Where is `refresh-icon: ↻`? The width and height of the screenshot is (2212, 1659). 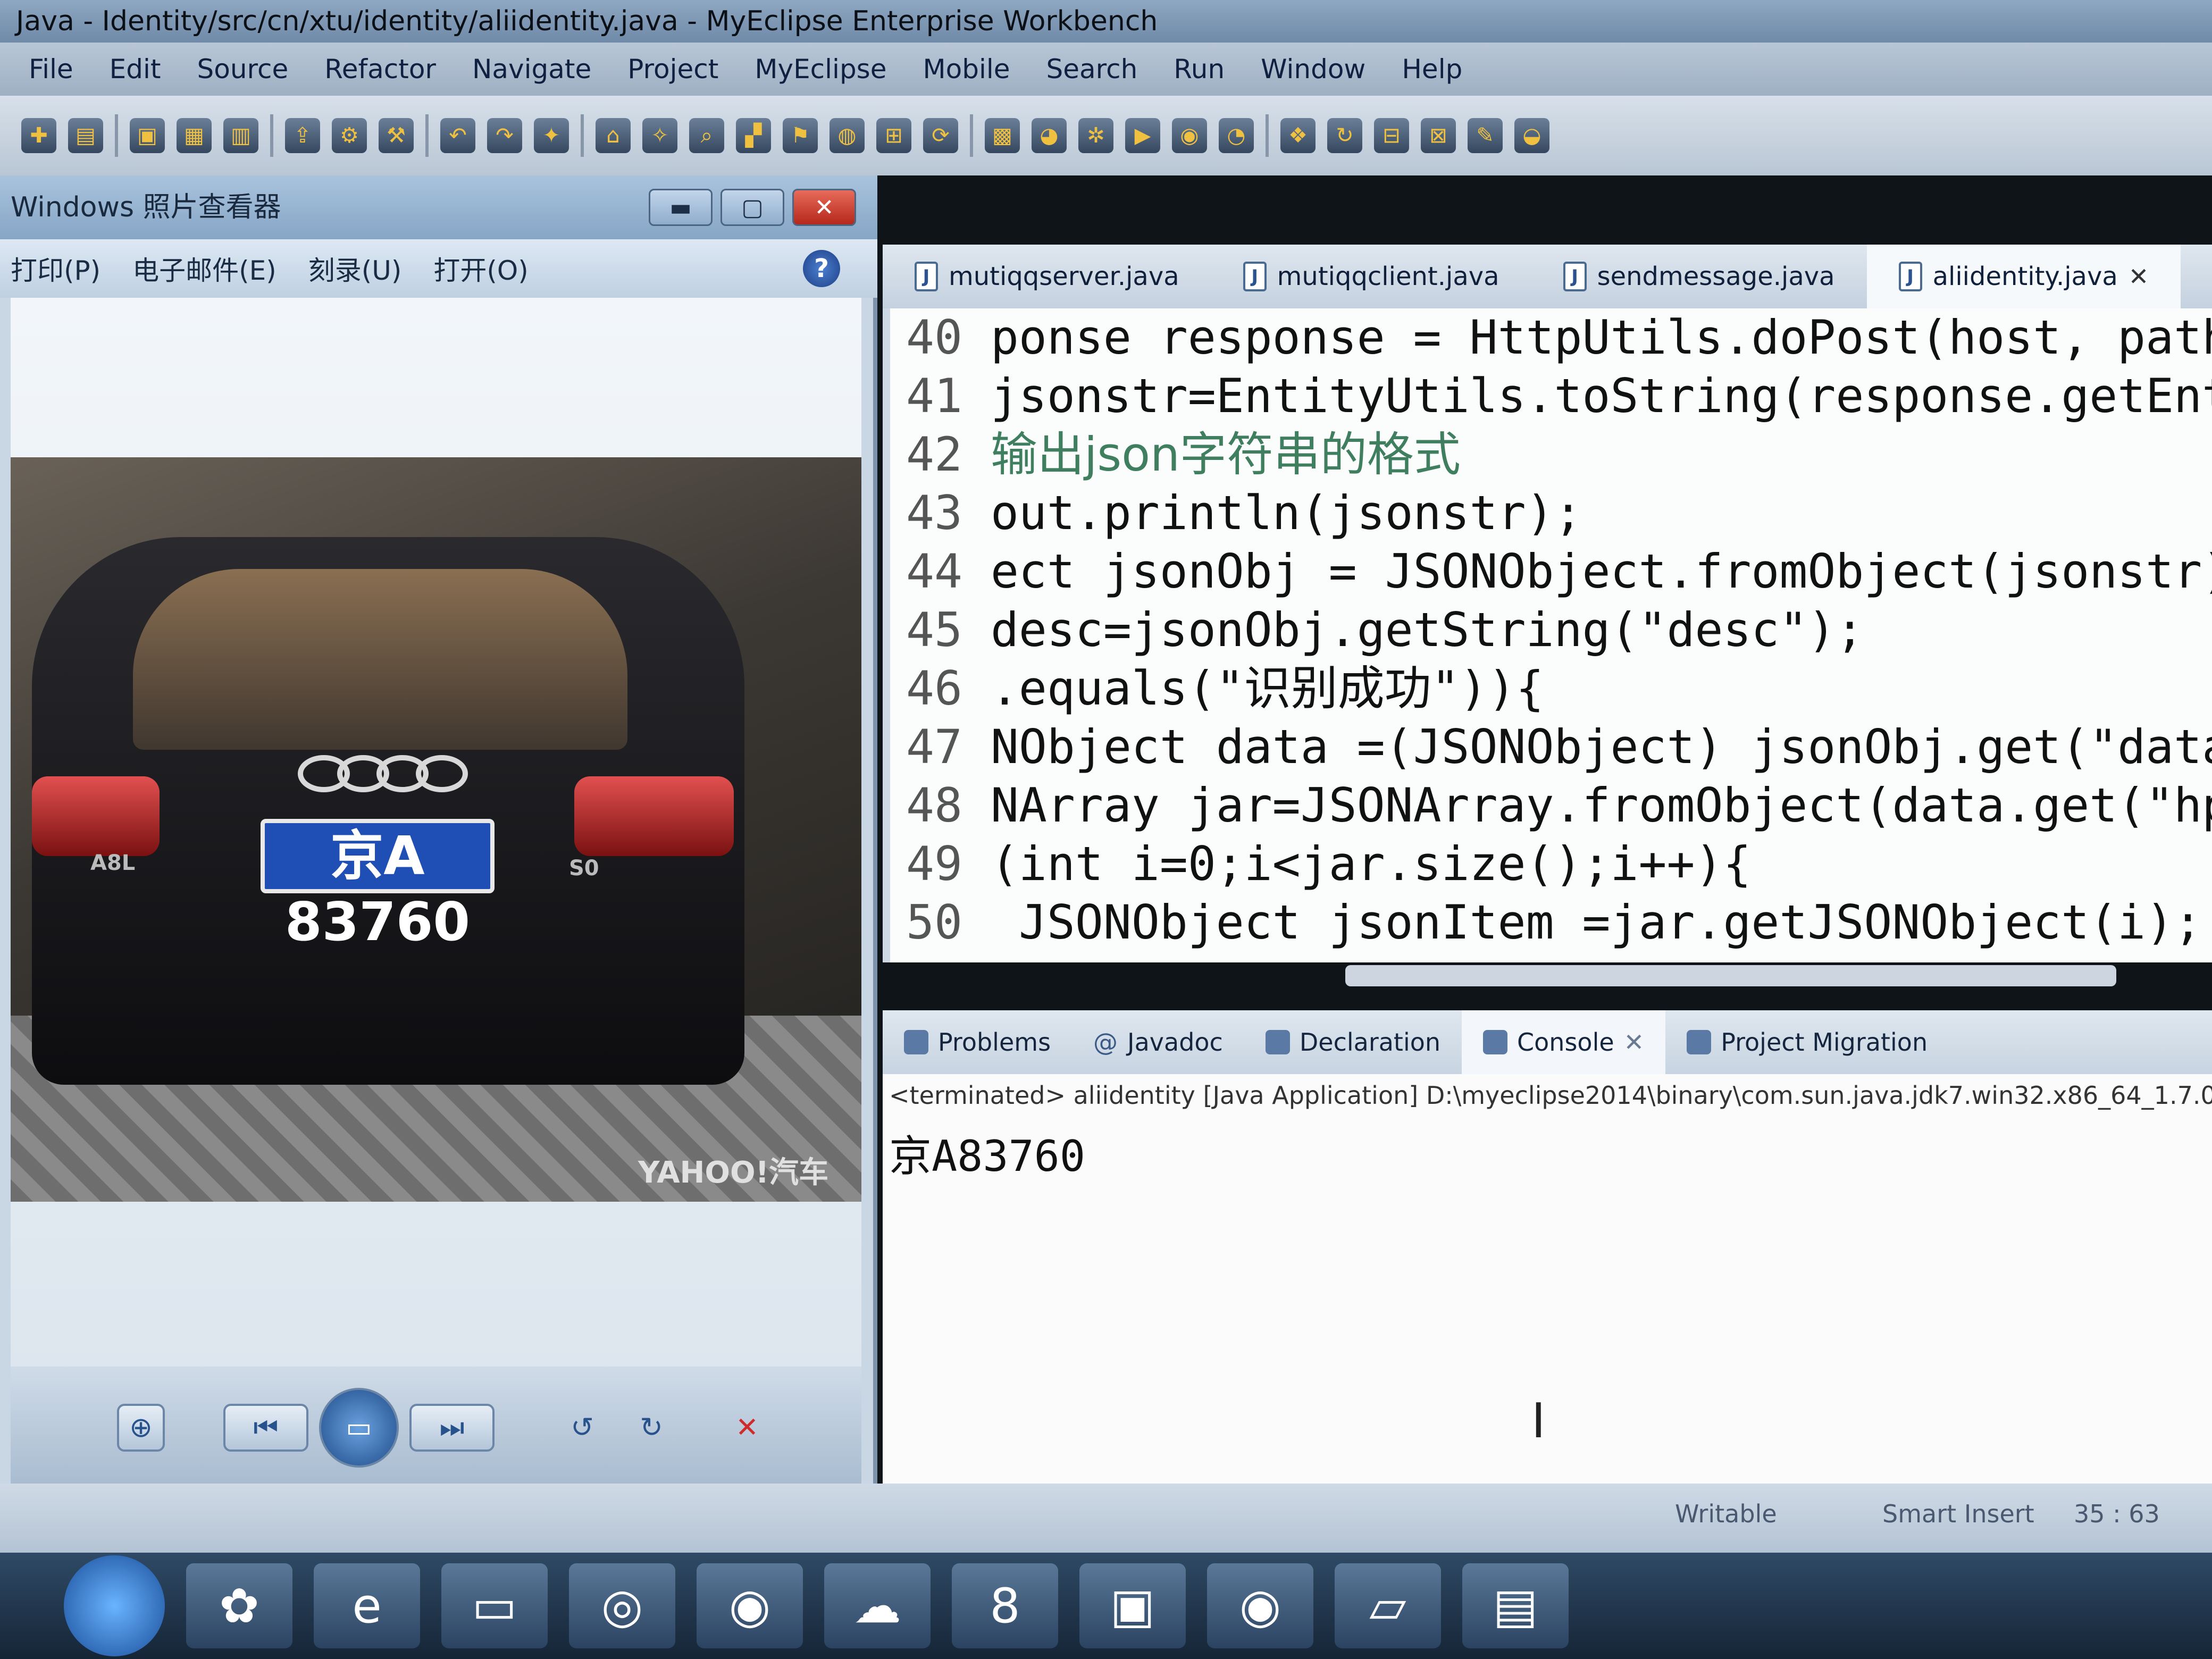
refresh-icon: ↻ is located at coordinates (1344, 135).